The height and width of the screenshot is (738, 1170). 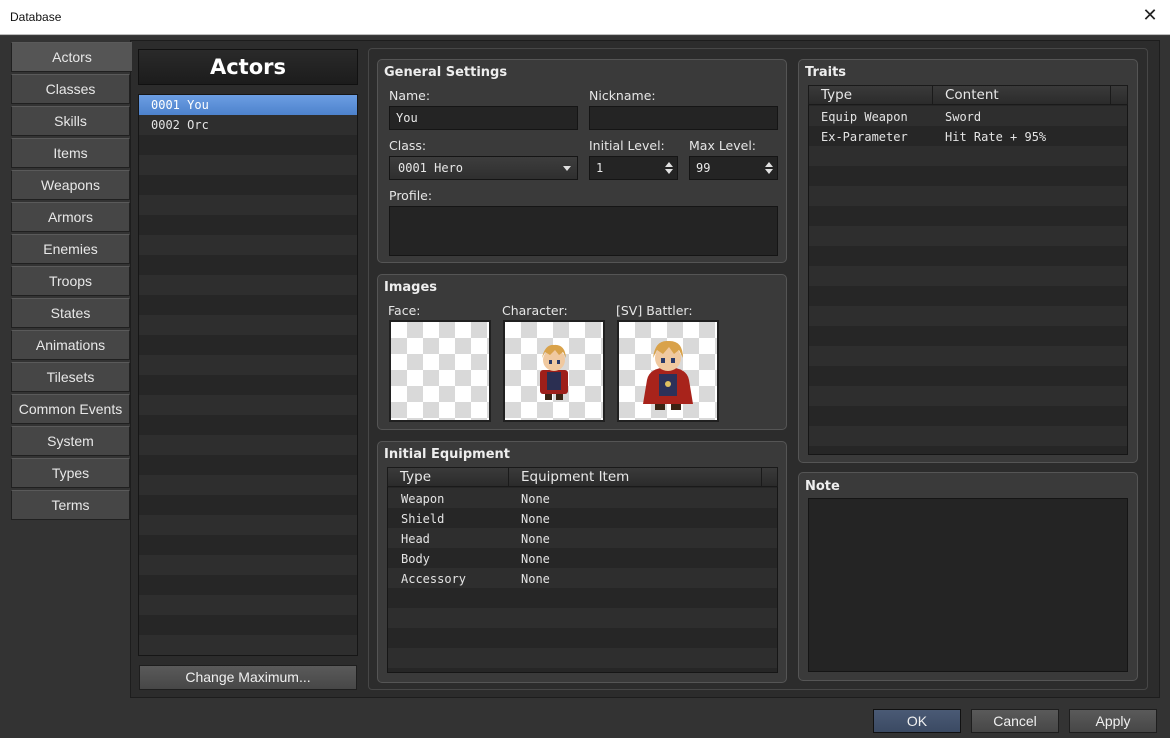 I want to click on trait-type-cell: Equip Weapon, so click(x=864, y=117).